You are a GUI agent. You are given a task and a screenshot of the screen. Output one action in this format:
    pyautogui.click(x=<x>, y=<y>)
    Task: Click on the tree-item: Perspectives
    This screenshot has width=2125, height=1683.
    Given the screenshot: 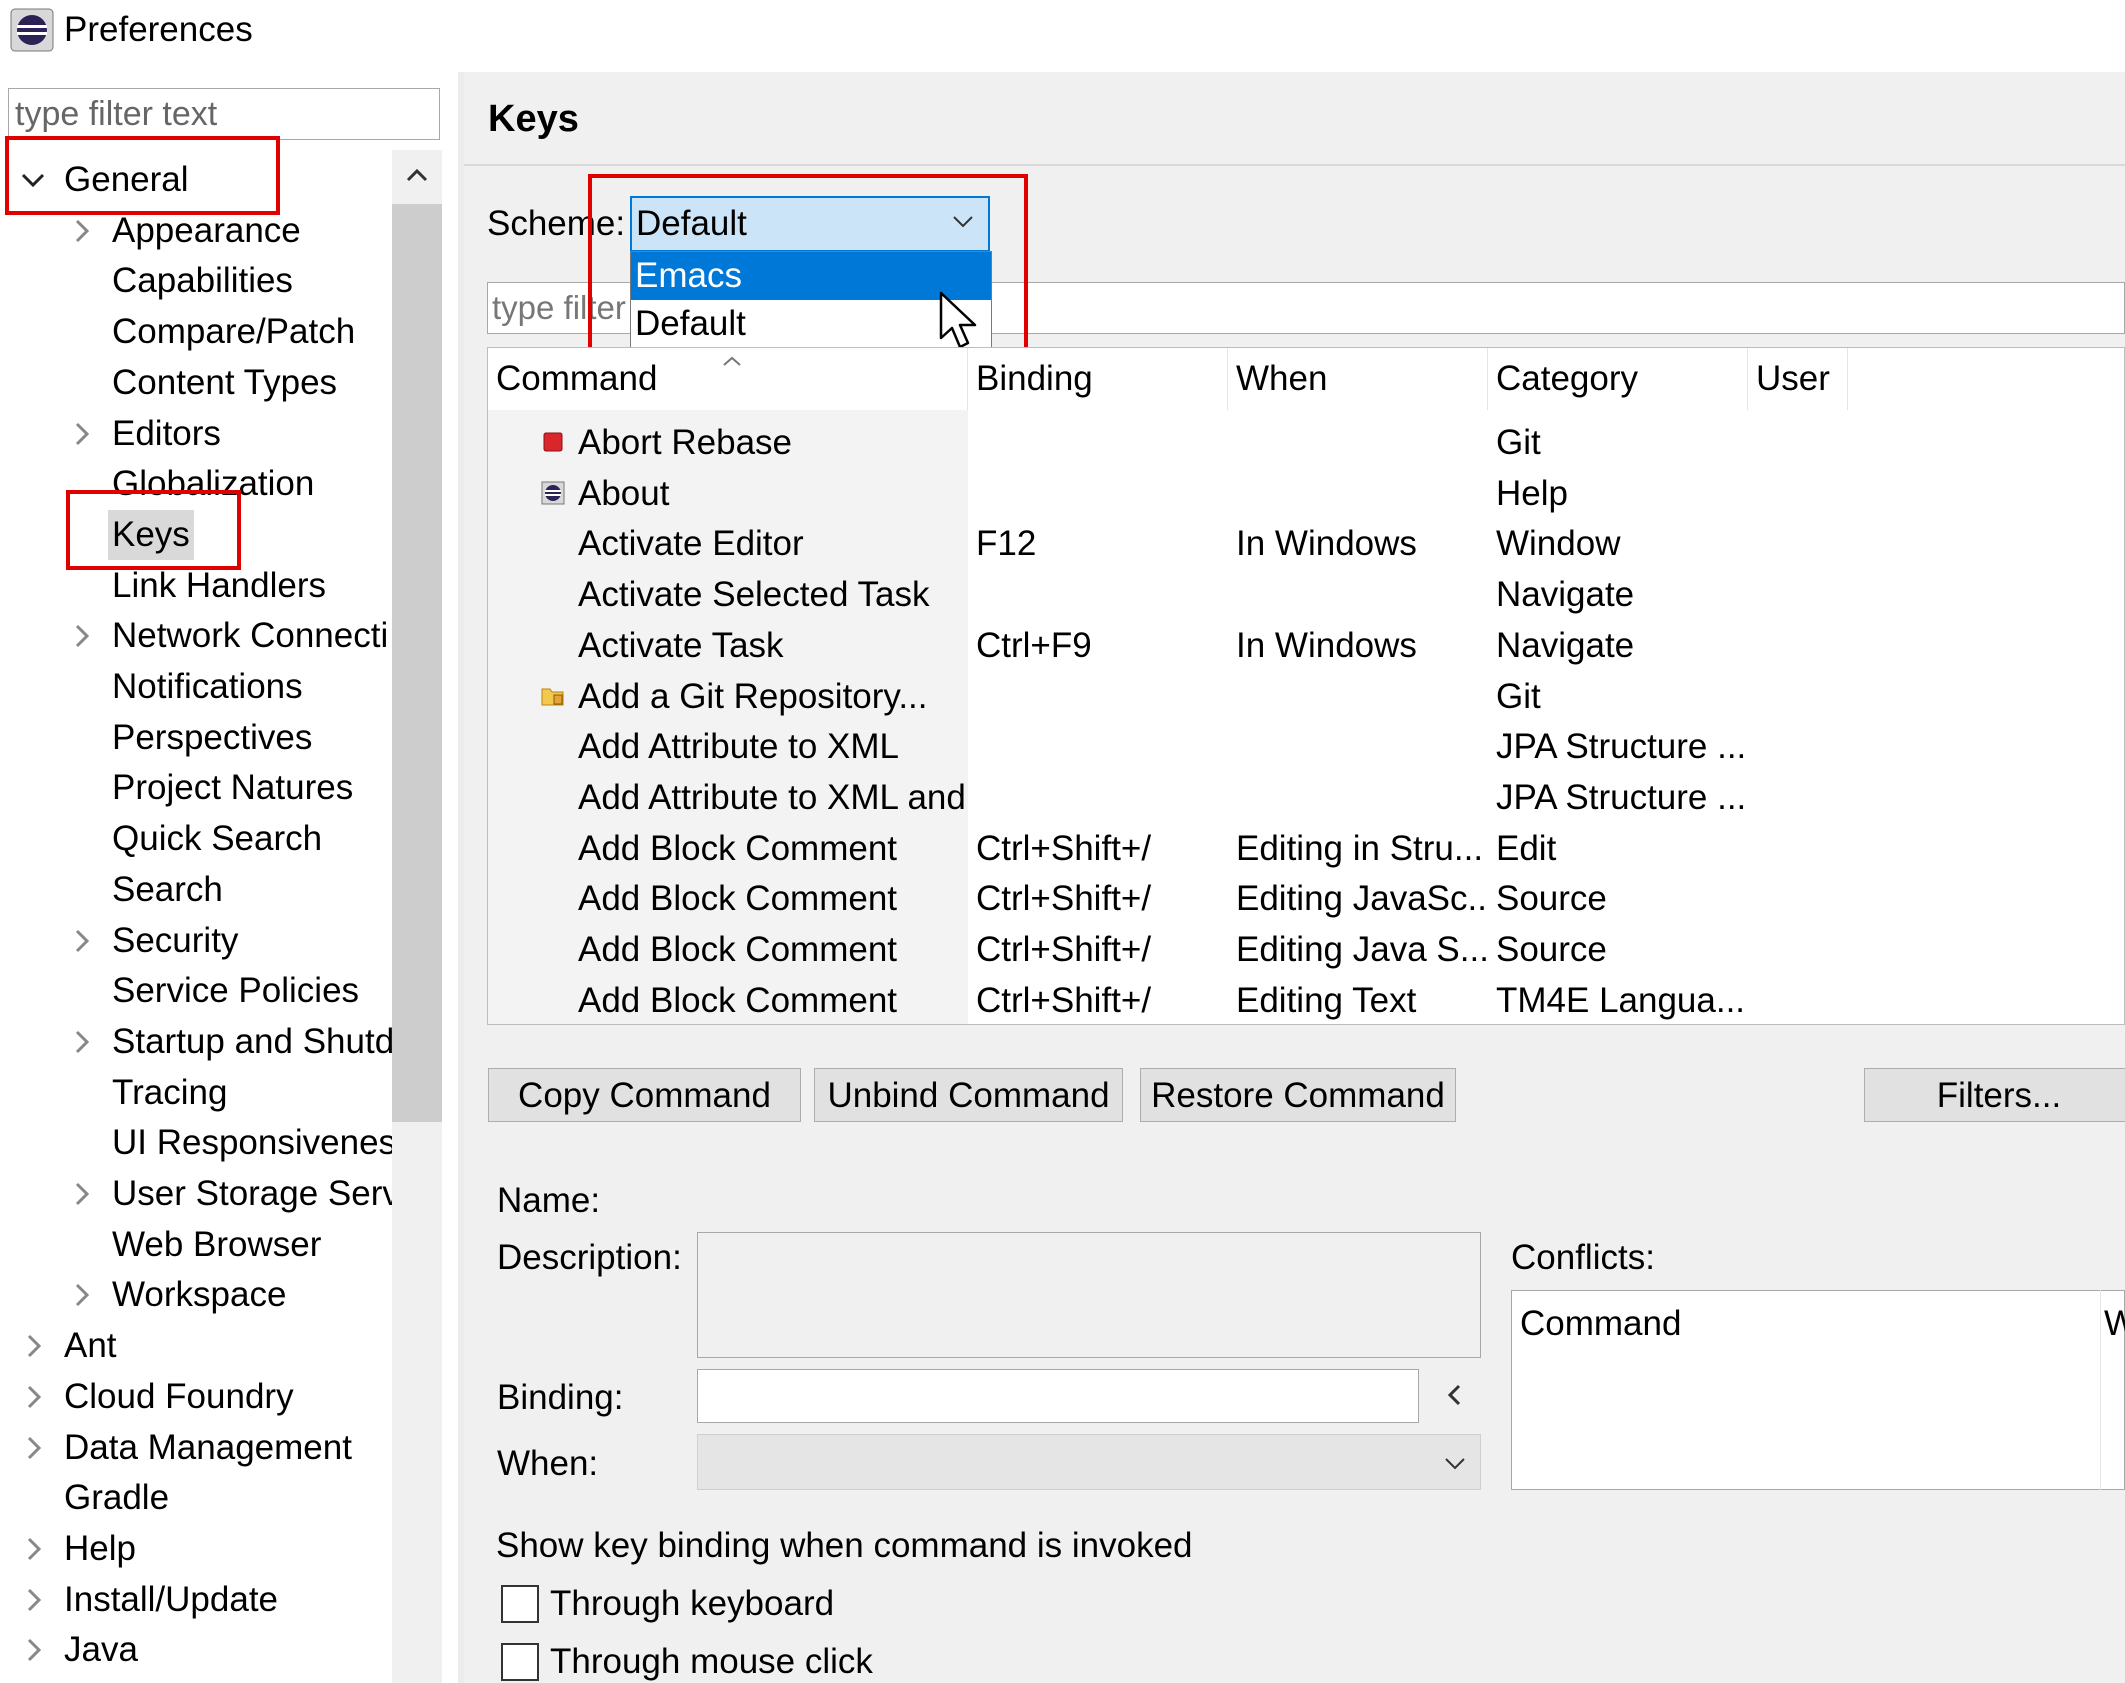 What is the action you would take?
    pyautogui.click(x=196, y=738)
    